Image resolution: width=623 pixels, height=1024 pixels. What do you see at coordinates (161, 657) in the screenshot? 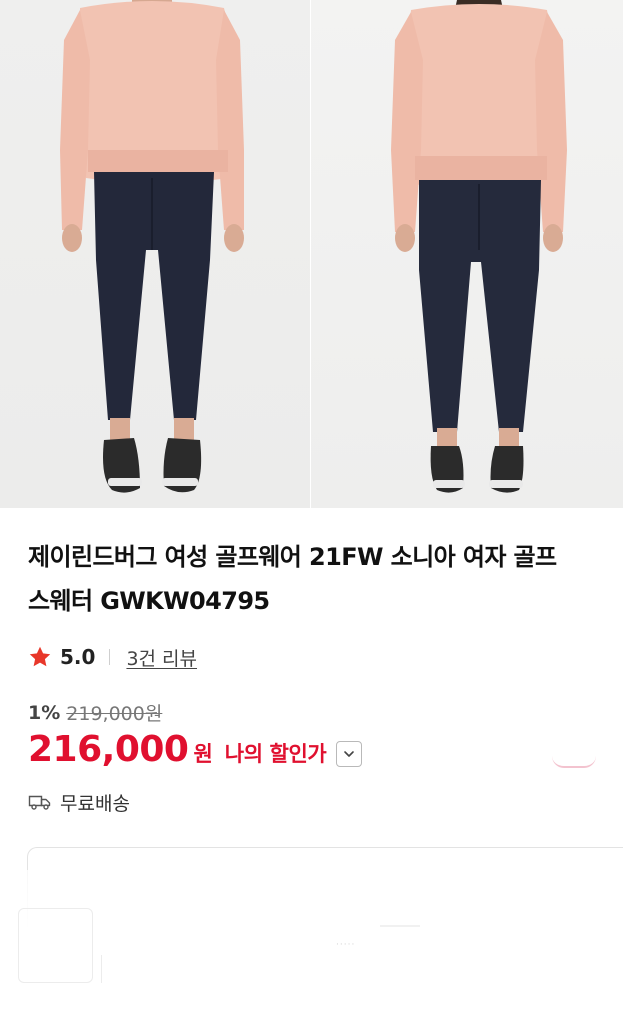
I see `review-count-link: 3건 리뷰` at bounding box center [161, 657].